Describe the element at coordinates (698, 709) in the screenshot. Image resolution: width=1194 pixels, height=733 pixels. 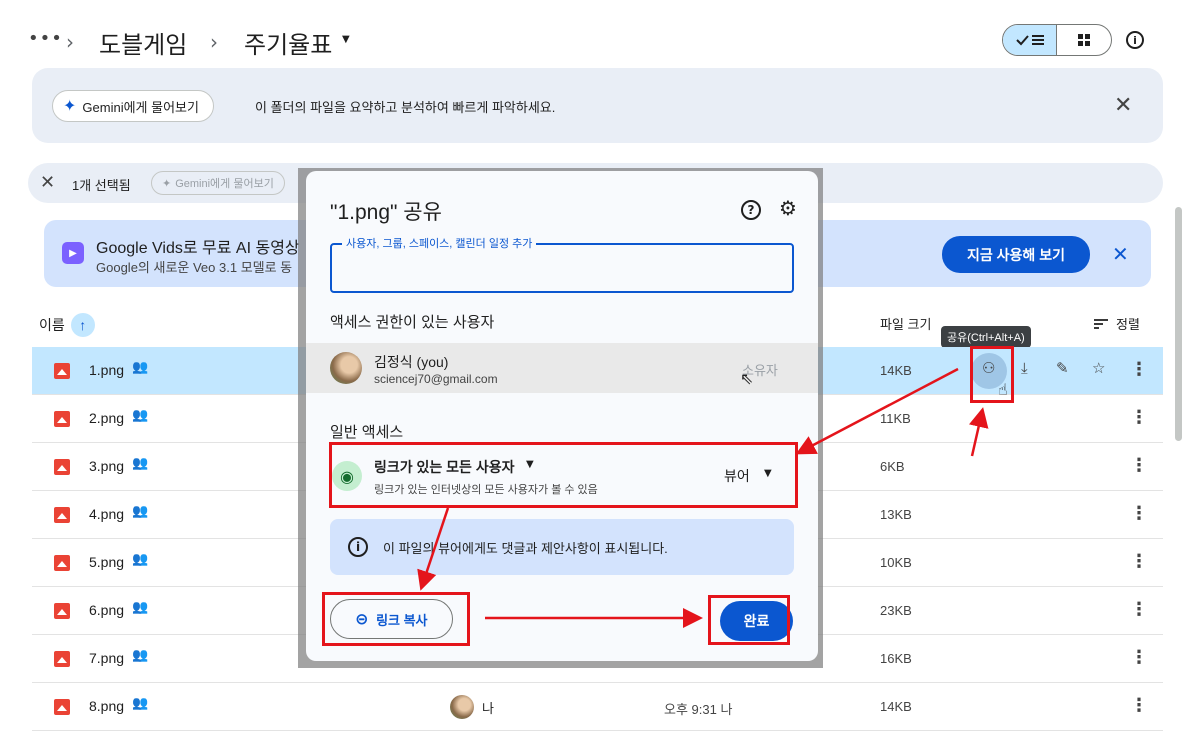
I see `modified-date: 오후 9:31 나` at that location.